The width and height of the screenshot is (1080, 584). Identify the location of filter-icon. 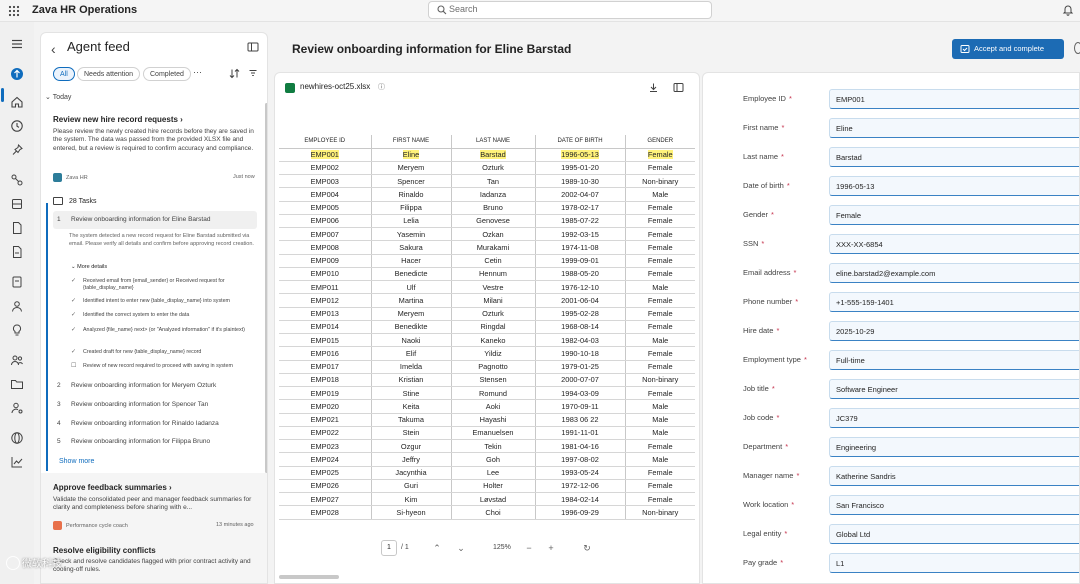
(253, 73).